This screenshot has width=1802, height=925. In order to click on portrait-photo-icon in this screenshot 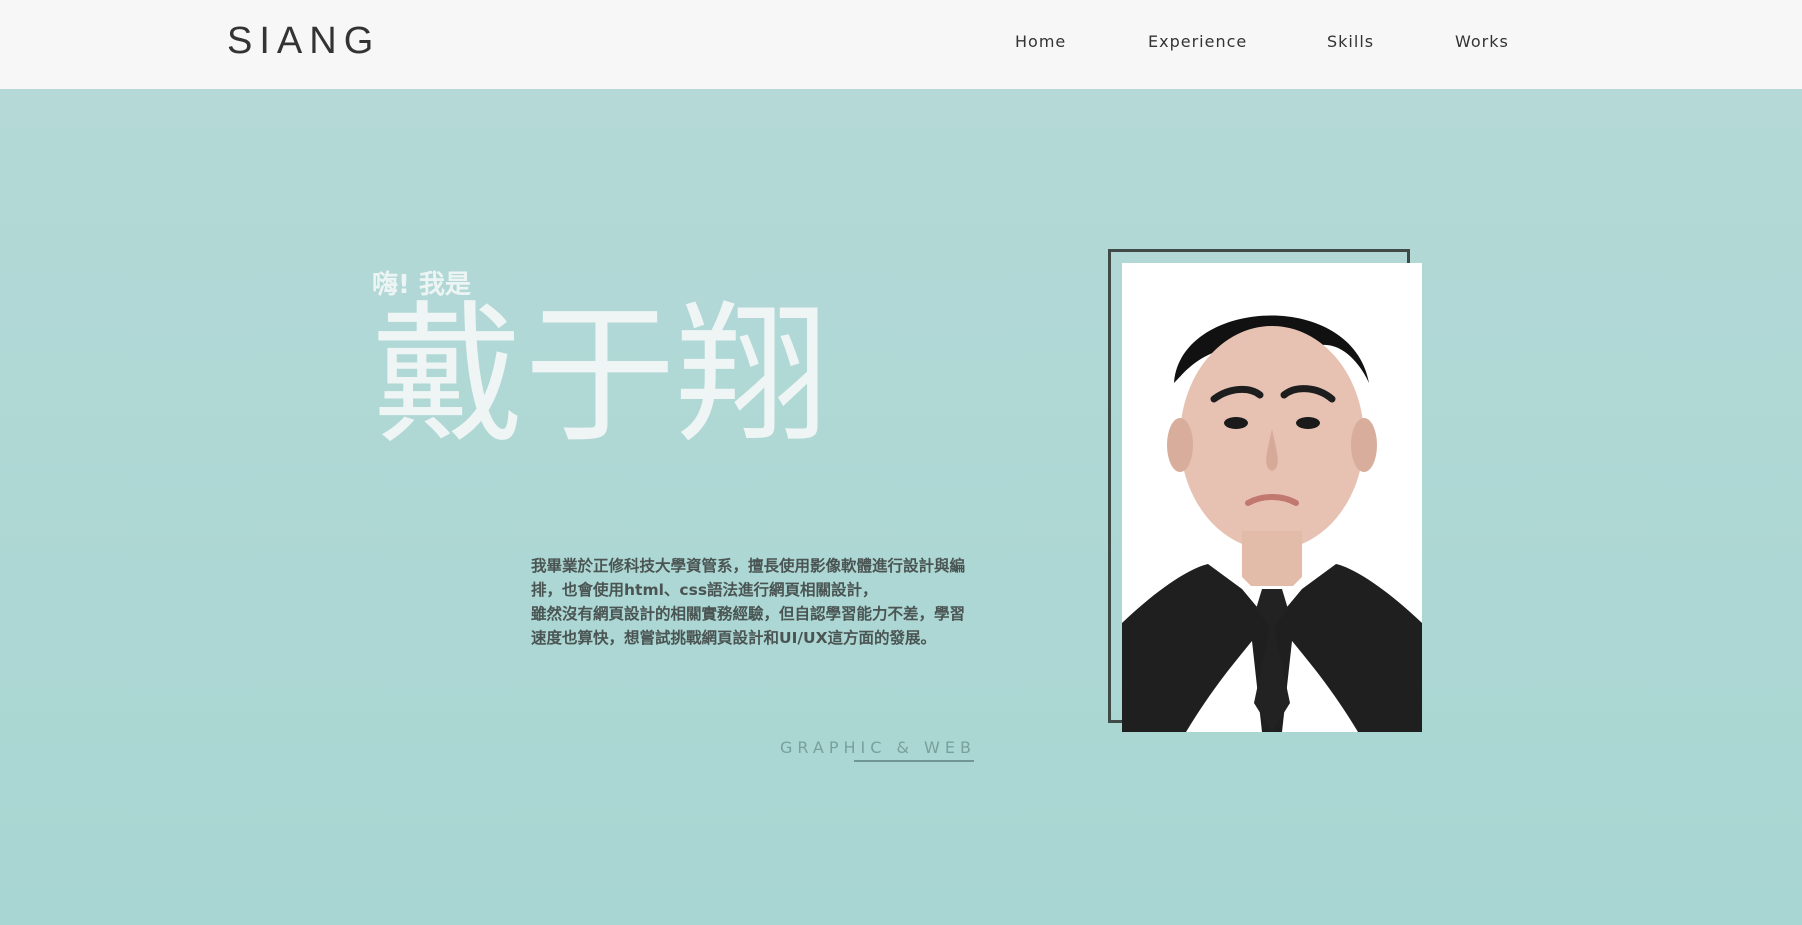, I will do `click(1272, 497)`.